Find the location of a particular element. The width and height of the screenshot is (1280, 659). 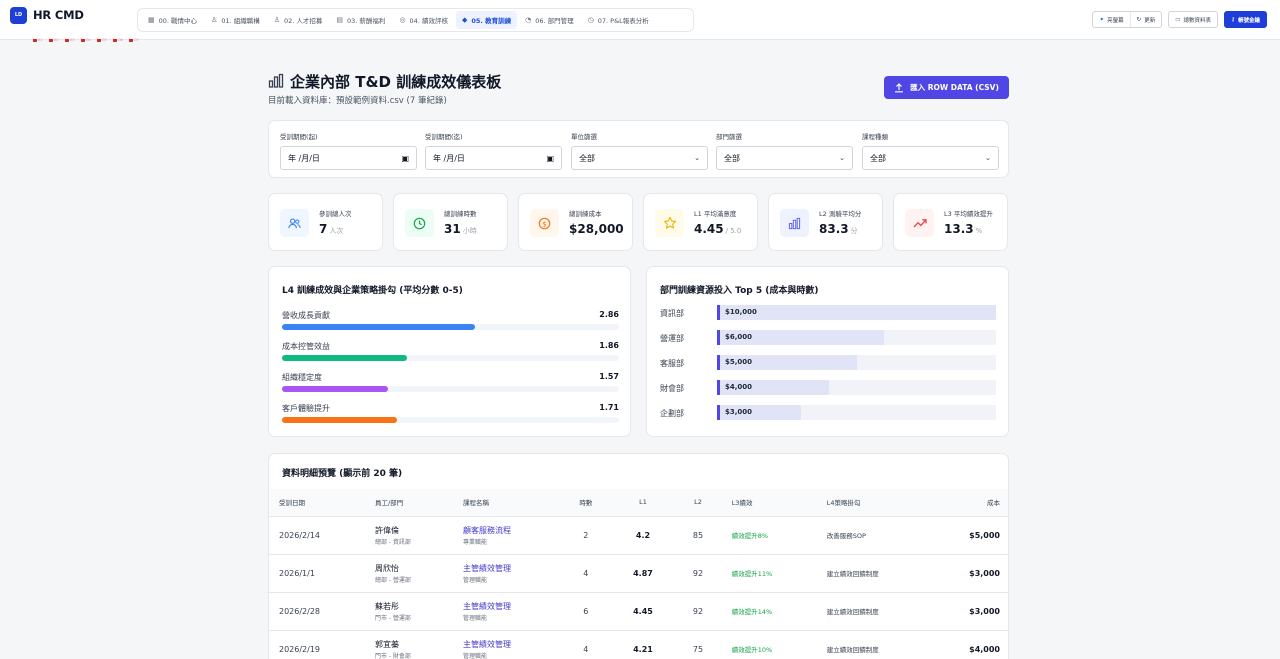

filter-end-date: 受訓期間(迄) 年 /月/日 ▣ is located at coordinates (493, 150).